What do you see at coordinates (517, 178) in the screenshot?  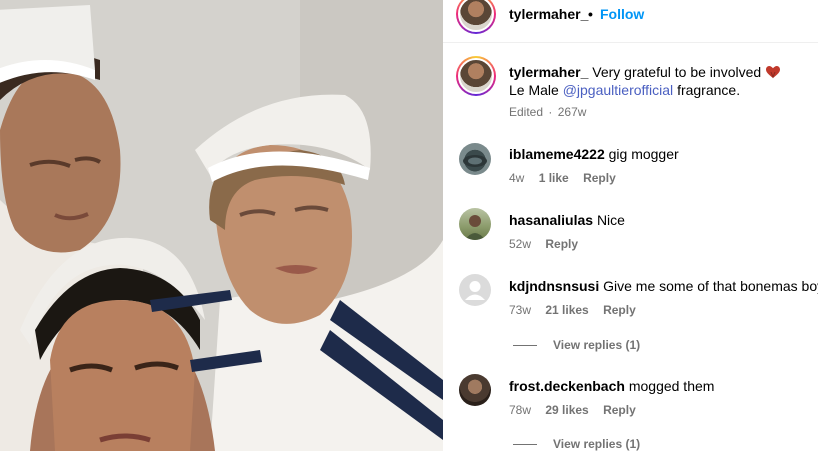 I see `comment-age: 4w` at bounding box center [517, 178].